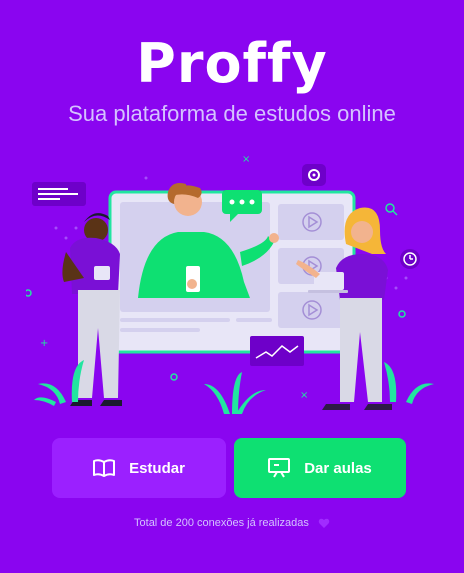  I want to click on footer: Total de 200 conexões já realizadas, so click(232, 523).